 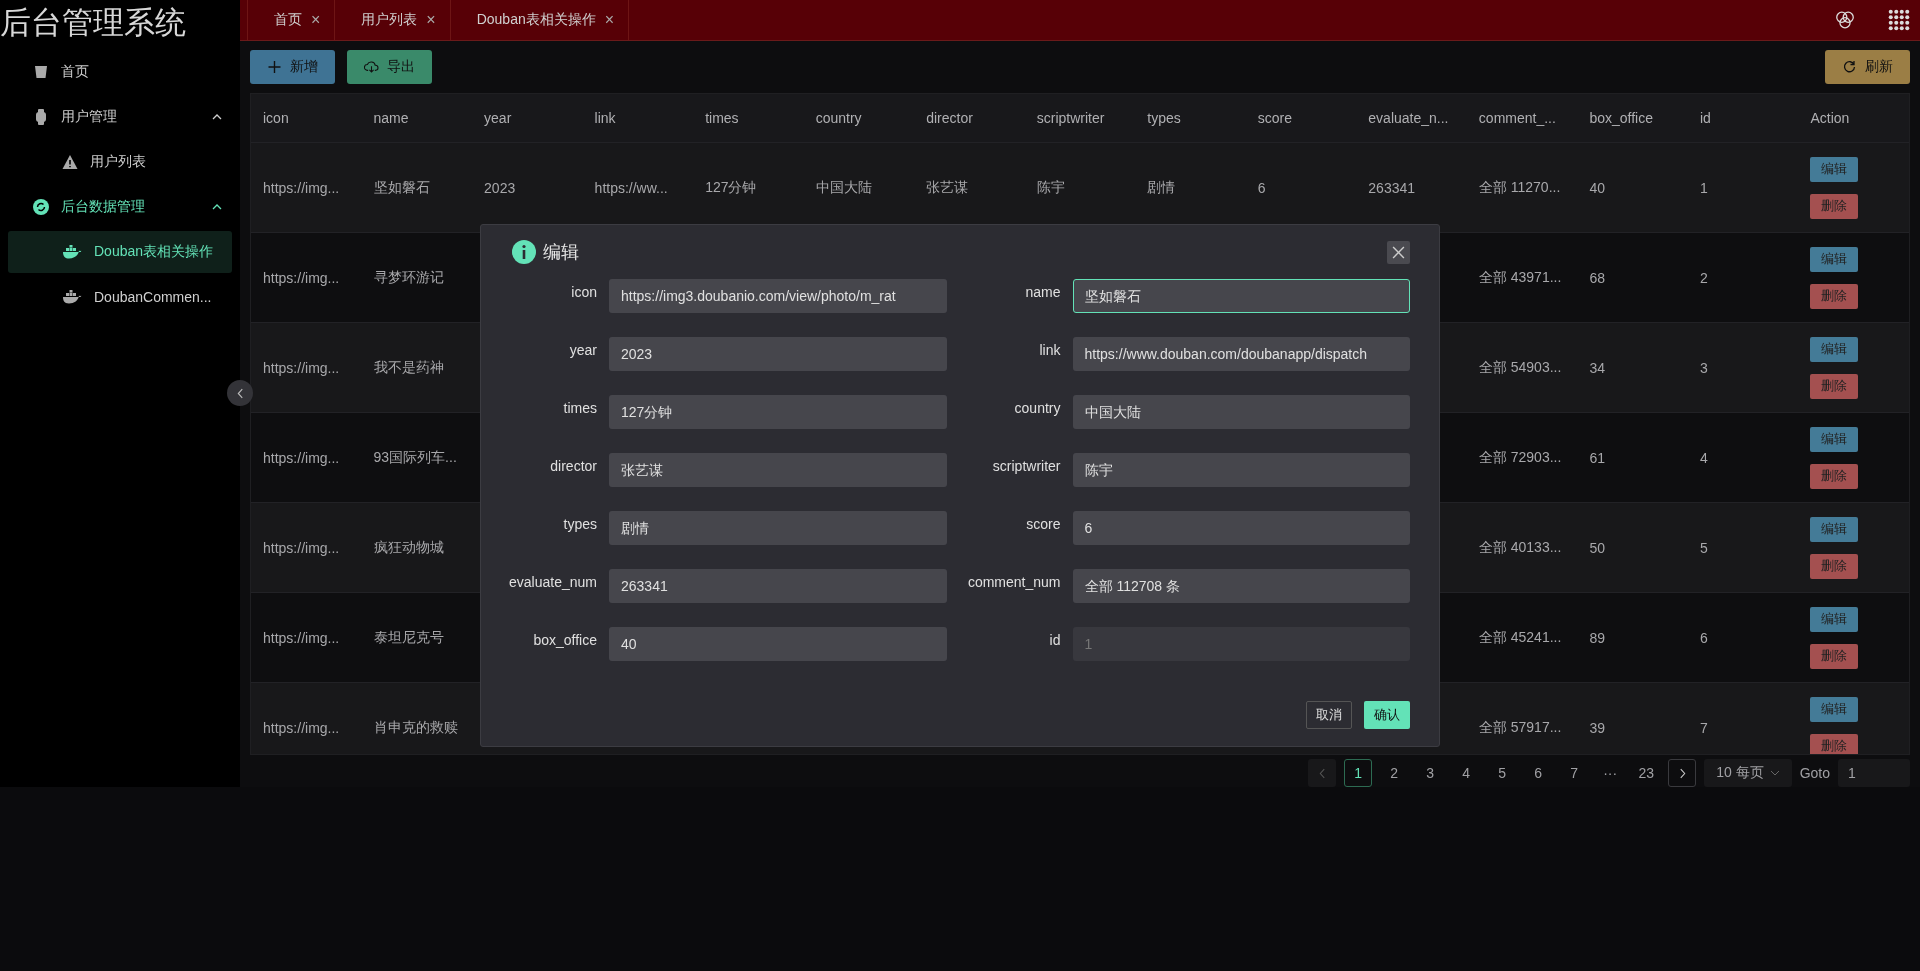 What do you see at coordinates (1013, 582) in the screenshot?
I see `field-label: comment_num` at bounding box center [1013, 582].